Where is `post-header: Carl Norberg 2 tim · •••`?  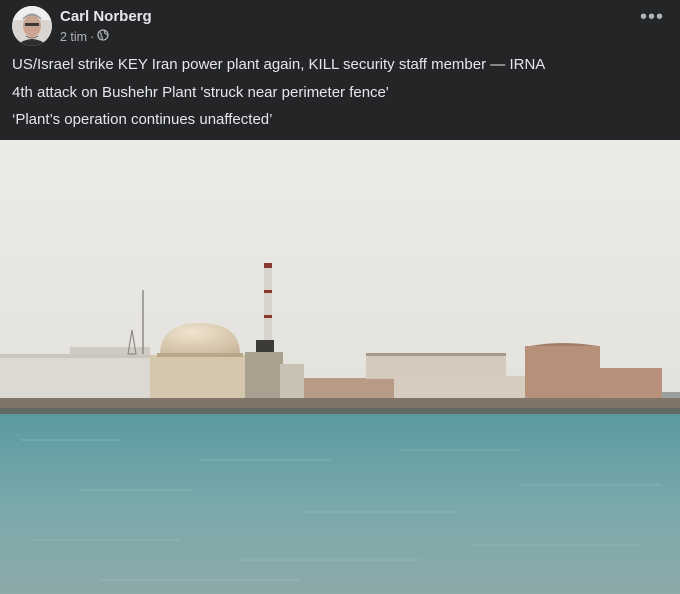 post-header: Carl Norberg 2 tim · ••• is located at coordinates (340, 26).